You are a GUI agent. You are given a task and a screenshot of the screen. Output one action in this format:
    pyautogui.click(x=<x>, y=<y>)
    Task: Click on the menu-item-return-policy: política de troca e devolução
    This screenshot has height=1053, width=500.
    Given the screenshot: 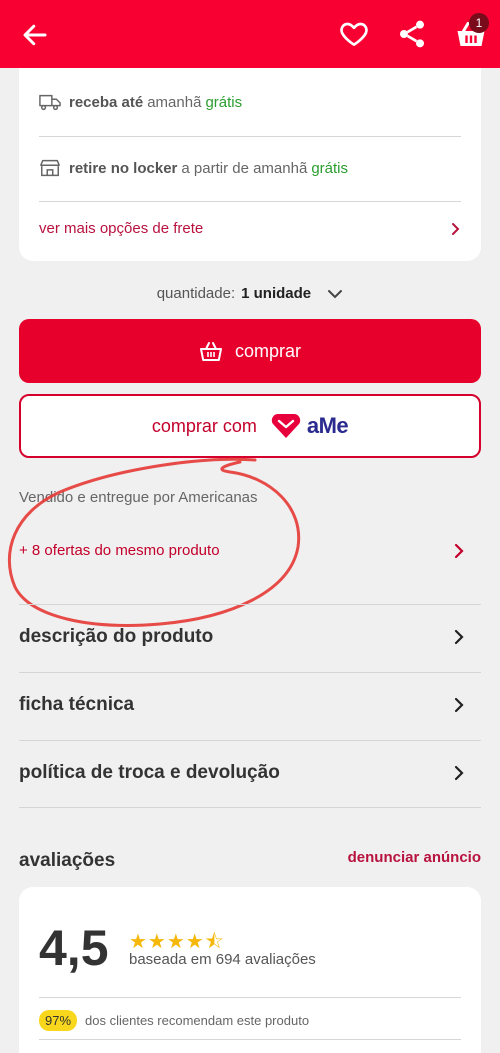 What is the action you would take?
    pyautogui.click(x=241, y=773)
    